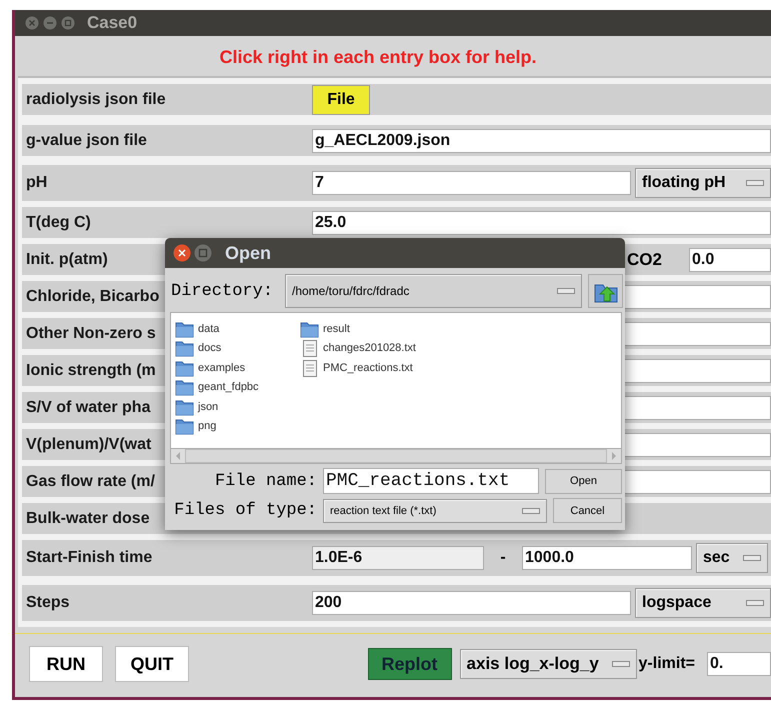 Image resolution: width=771 pixels, height=704 pixels. Describe the element at coordinates (730, 260) in the screenshot. I see `input-field: 0.0` at that location.